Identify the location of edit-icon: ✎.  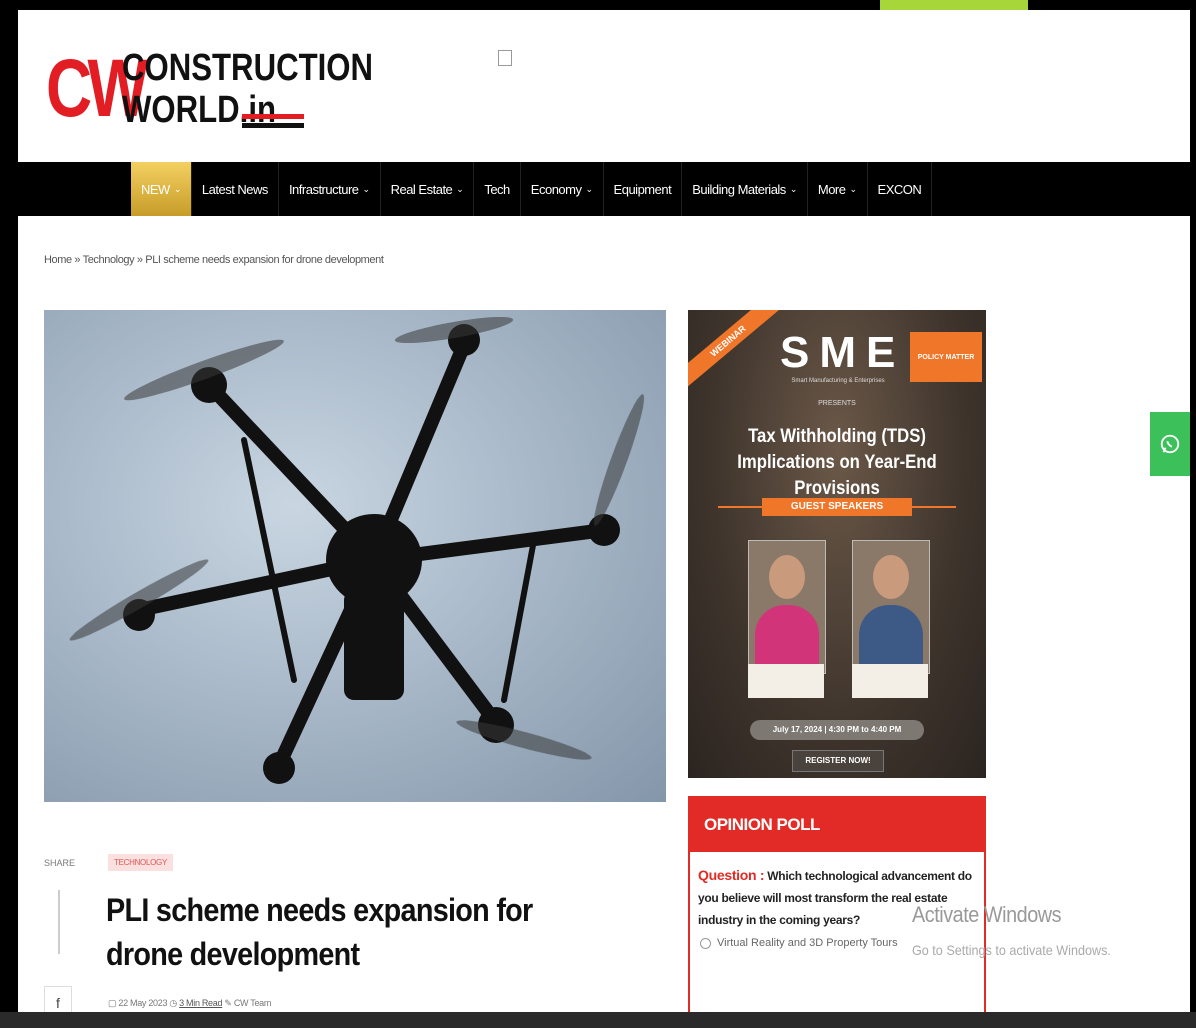
(228, 1003).